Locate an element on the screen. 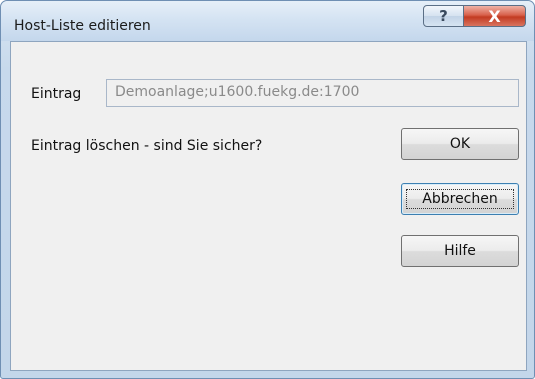  confirm-question: Eintrag löschen - sind Sie sicher? is located at coordinates (147, 146).